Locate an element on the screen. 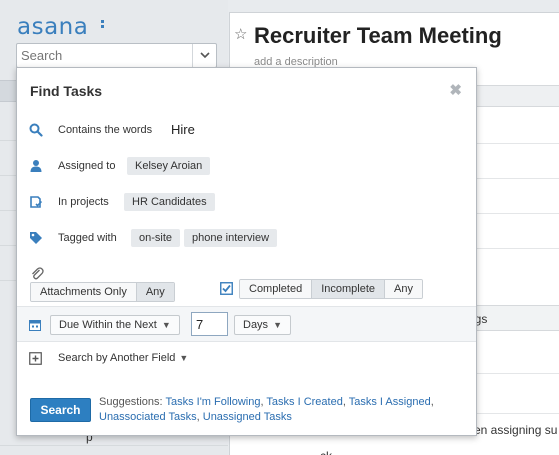  in-projects-label: In projects is located at coordinates (83, 202).